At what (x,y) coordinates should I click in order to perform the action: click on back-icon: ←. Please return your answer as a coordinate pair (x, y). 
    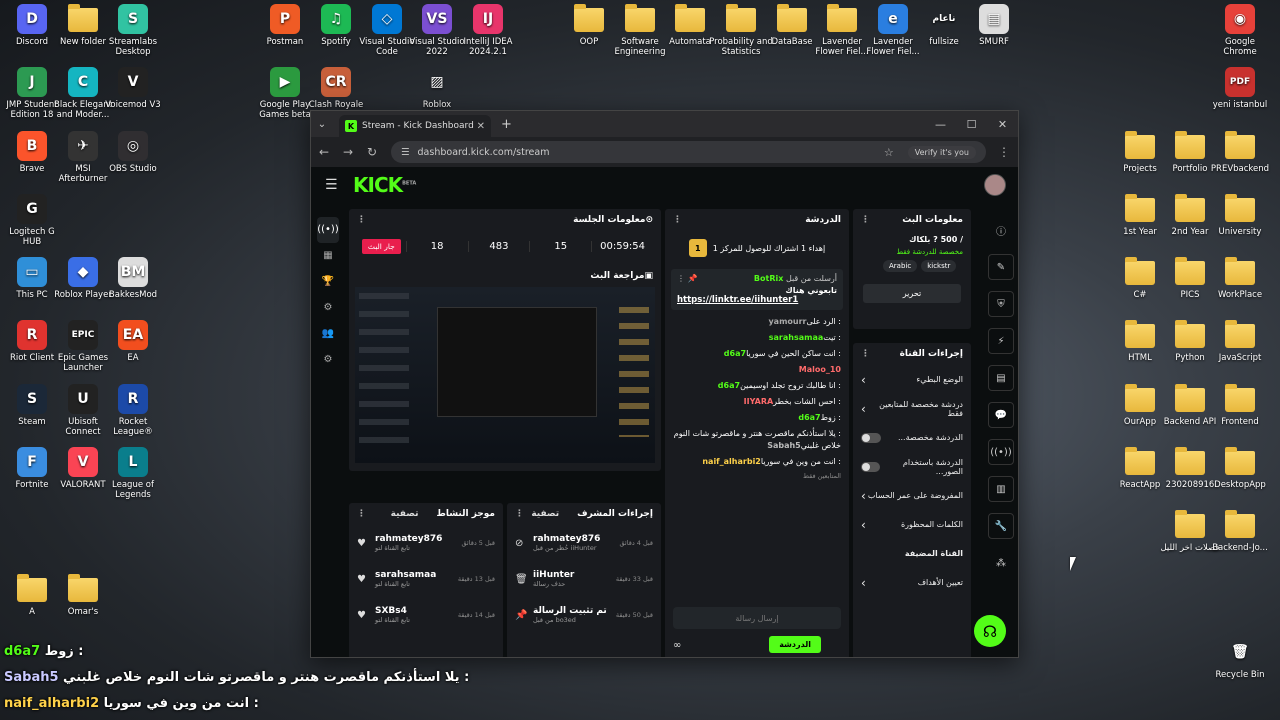
    Looking at the image, I should click on (325, 152).